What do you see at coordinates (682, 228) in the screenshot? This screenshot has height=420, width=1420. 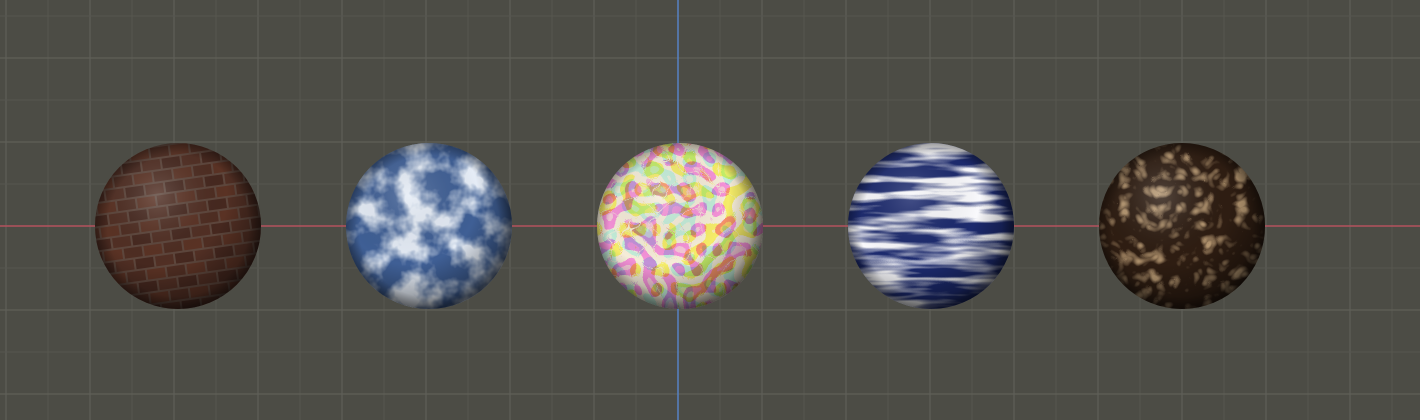 I see `voronoi-sphere` at bounding box center [682, 228].